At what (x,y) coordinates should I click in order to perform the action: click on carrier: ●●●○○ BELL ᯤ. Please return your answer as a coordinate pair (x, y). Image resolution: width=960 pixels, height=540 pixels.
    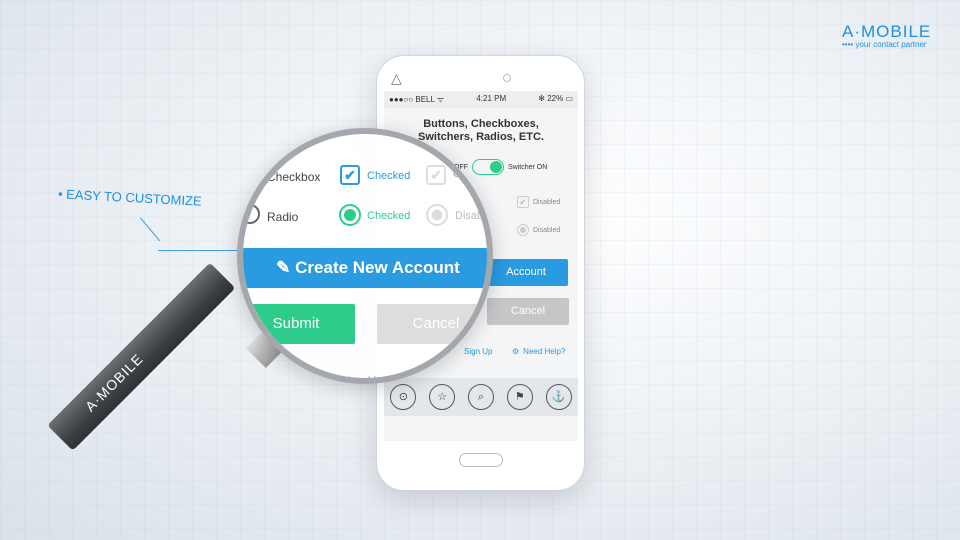
    Looking at the image, I should click on (417, 99).